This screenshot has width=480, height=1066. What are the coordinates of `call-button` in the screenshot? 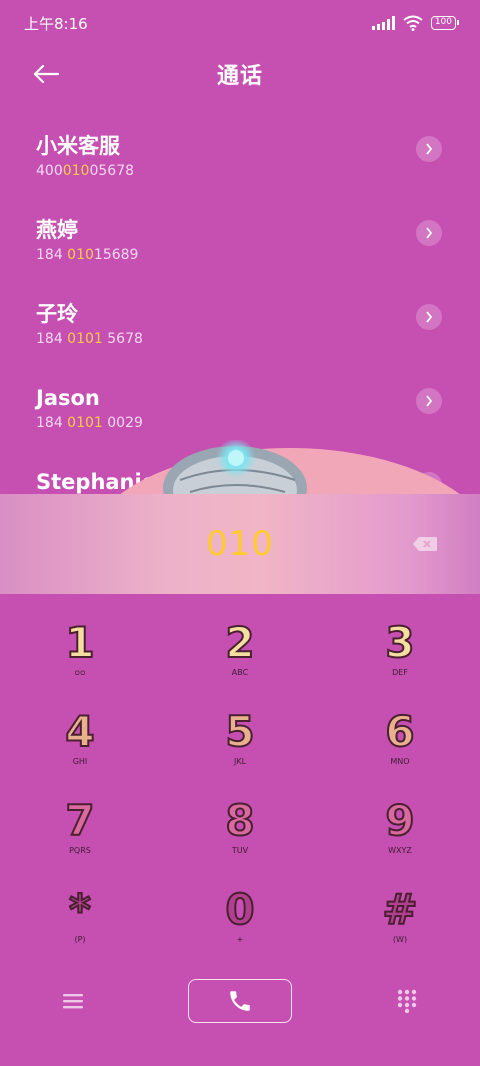 It's located at (240, 1001).